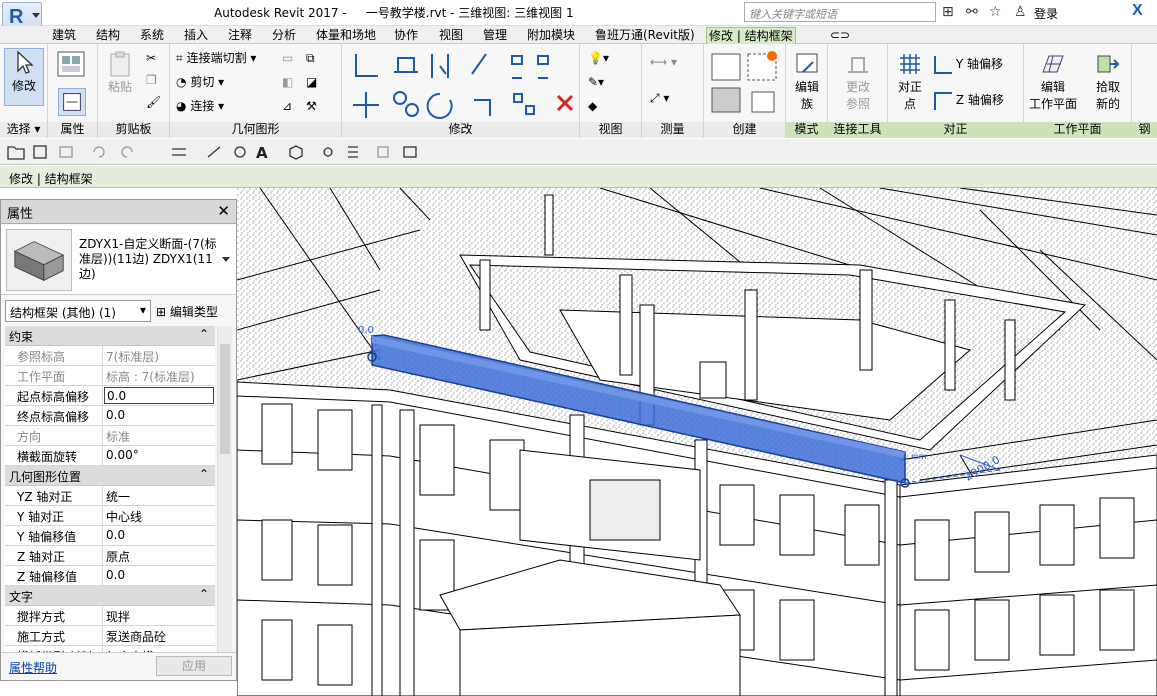 The height and width of the screenshot is (696, 1157). I want to click on join-button: ◕ 连接 ▾, so click(200, 106).